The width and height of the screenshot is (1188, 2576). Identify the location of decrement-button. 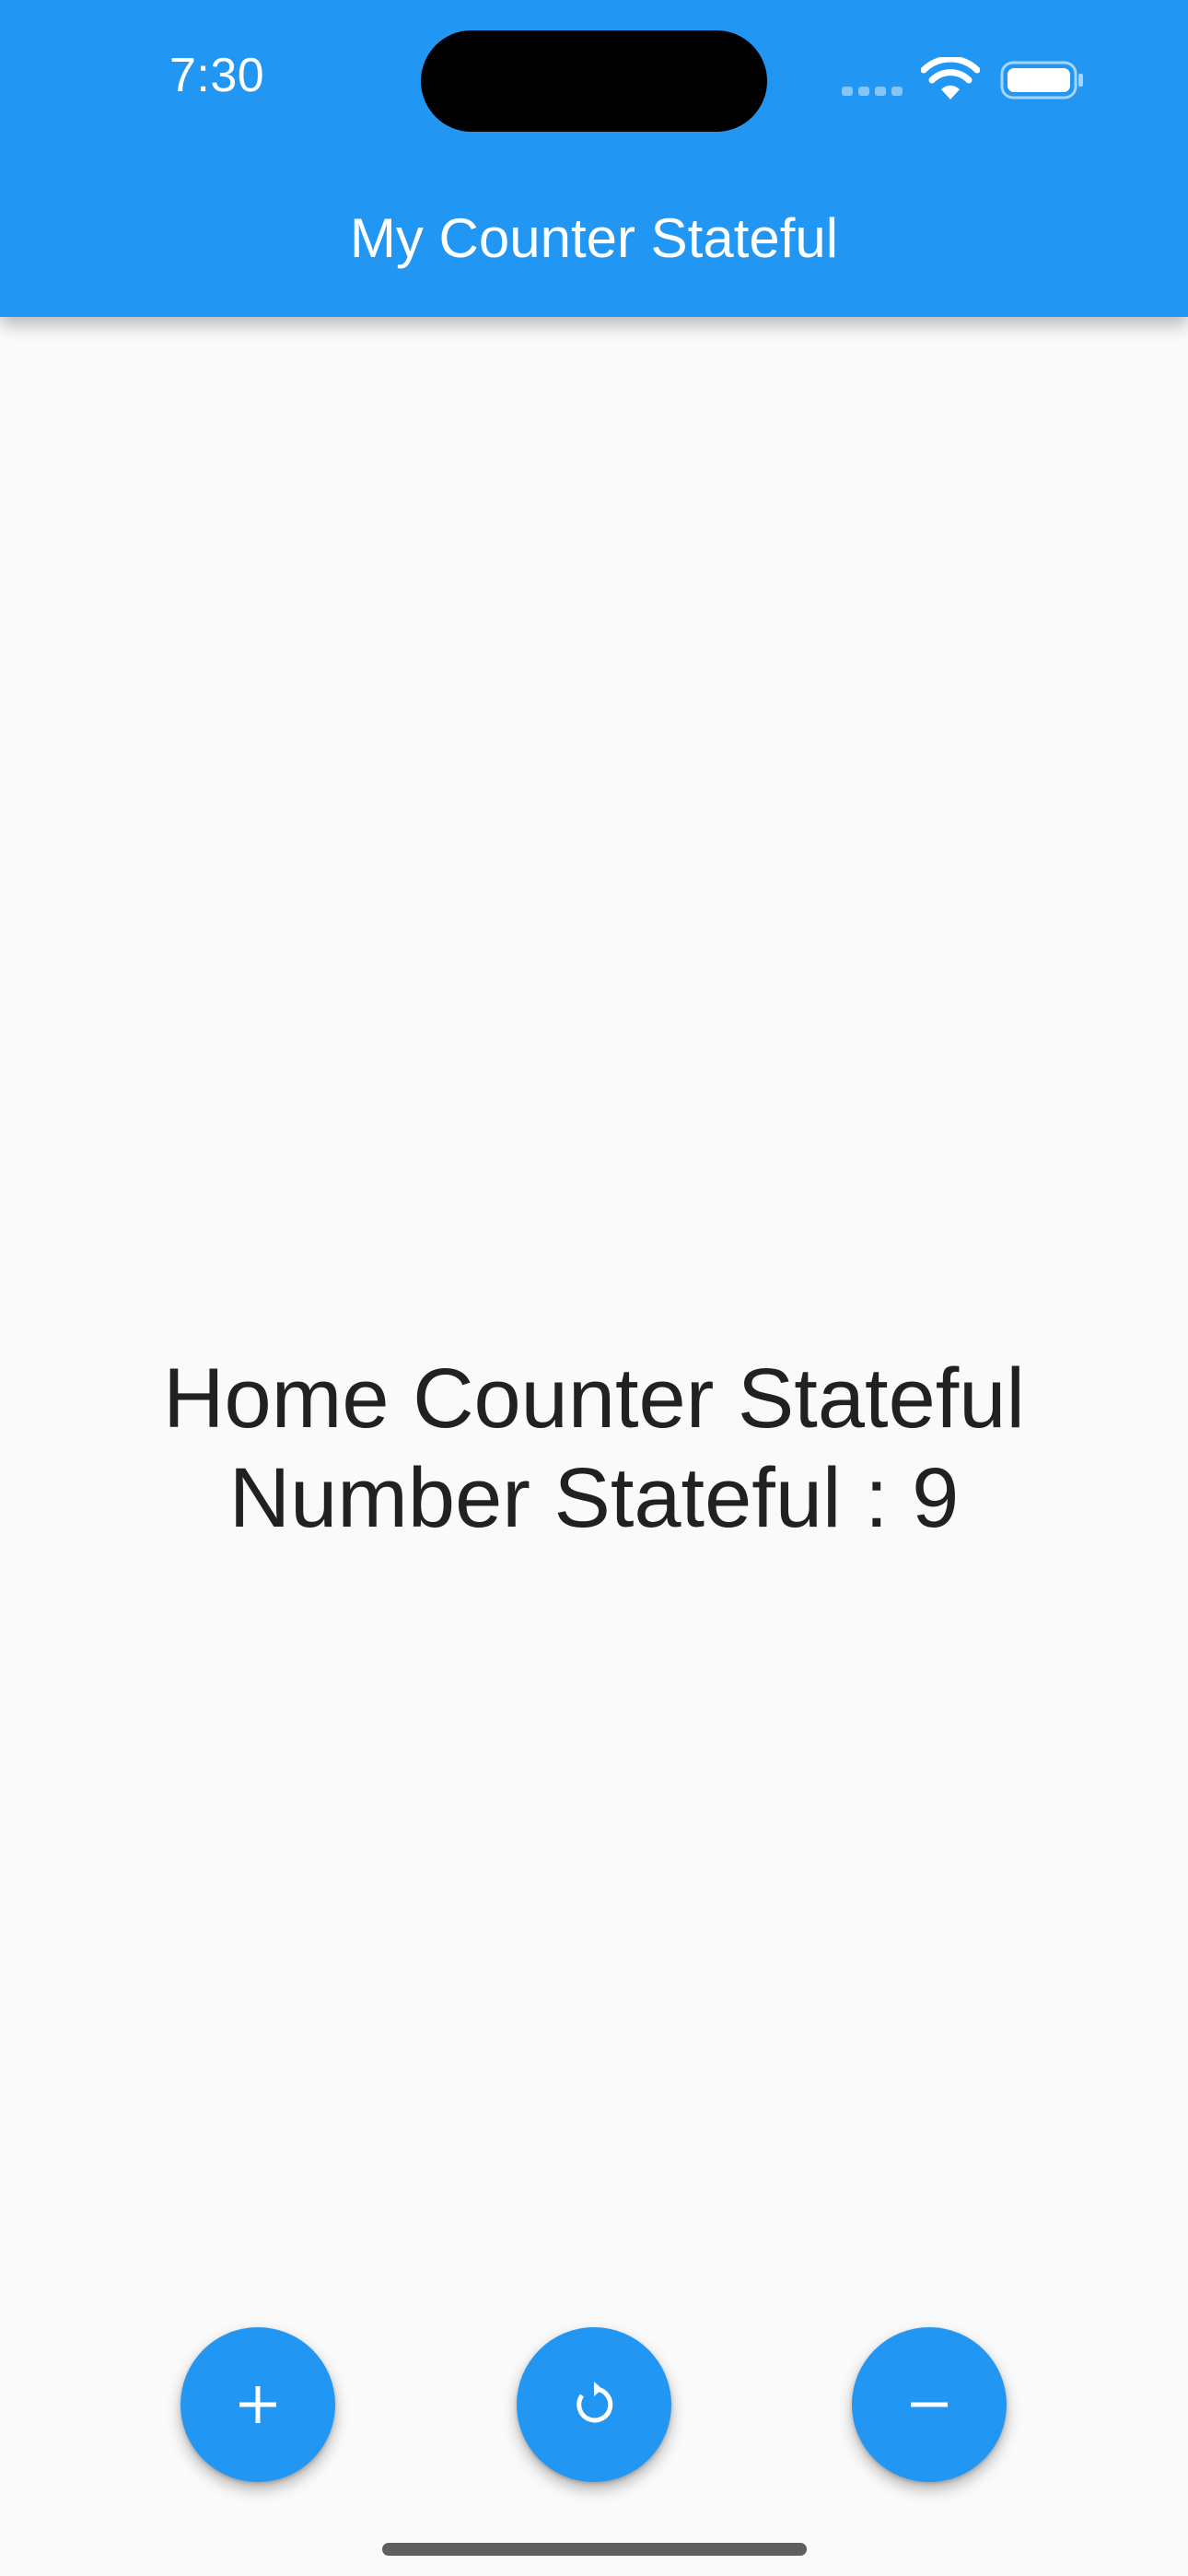
(929, 2404).